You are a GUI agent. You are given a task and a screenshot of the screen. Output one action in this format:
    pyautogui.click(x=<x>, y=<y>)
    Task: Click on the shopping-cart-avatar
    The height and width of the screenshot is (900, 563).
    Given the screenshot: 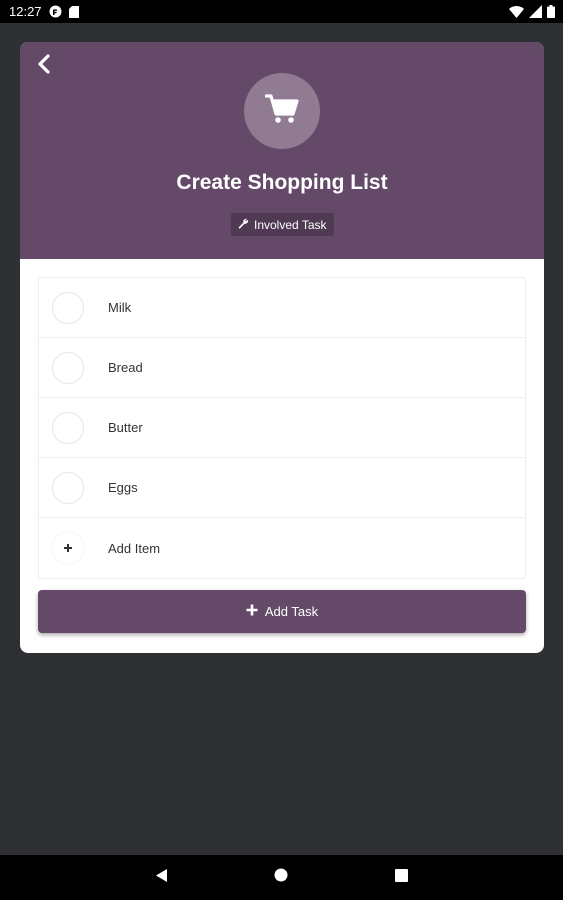 What is the action you would take?
    pyautogui.click(x=282, y=111)
    